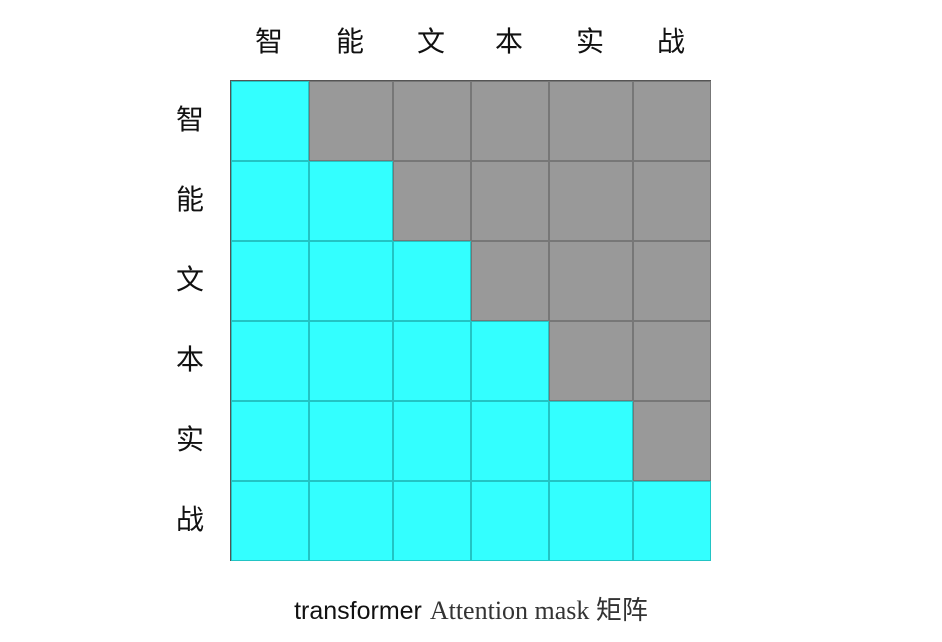 This screenshot has height=642, width=942. I want to click on row-label: 本, so click(189, 359).